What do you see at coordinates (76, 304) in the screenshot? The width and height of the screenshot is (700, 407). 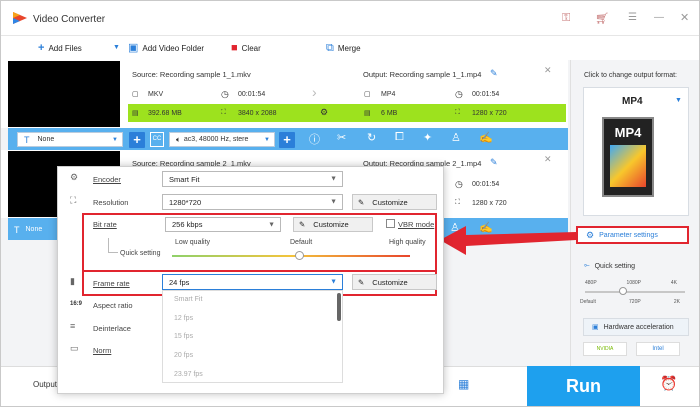 I see `aspect-ratio-icon: 16:9` at bounding box center [76, 304].